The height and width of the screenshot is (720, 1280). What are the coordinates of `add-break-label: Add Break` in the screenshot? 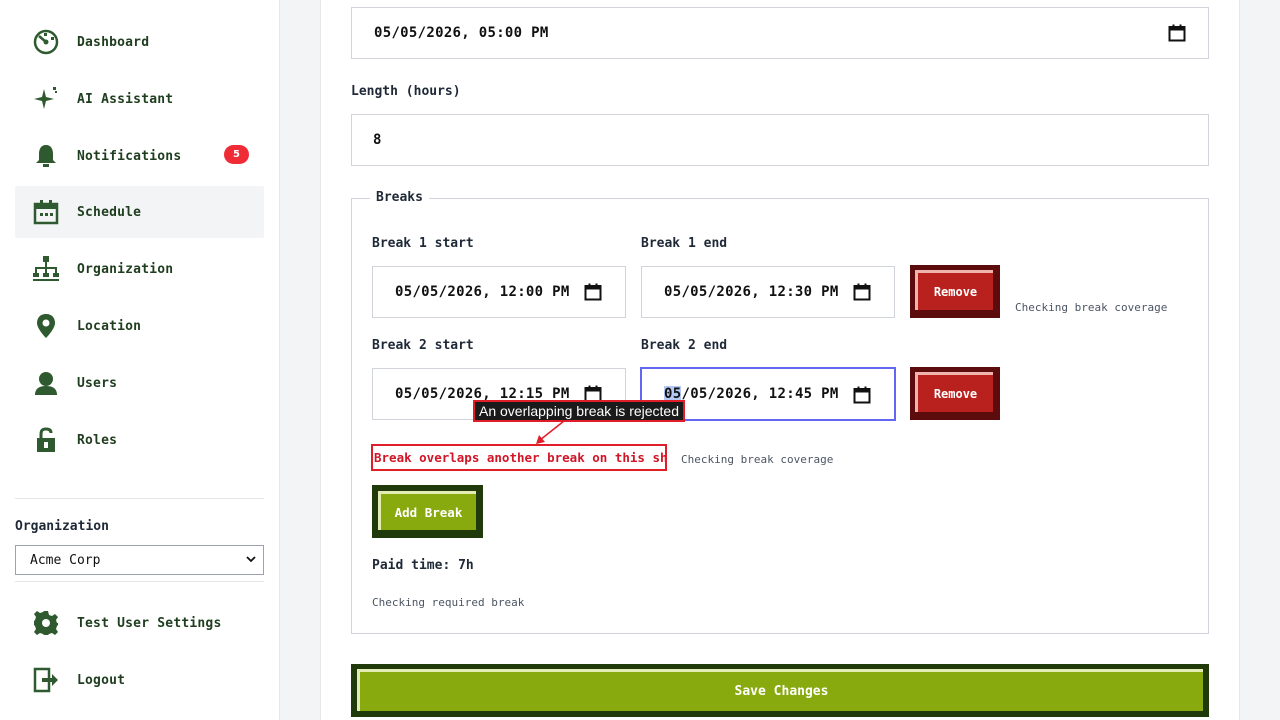 It's located at (427, 510).